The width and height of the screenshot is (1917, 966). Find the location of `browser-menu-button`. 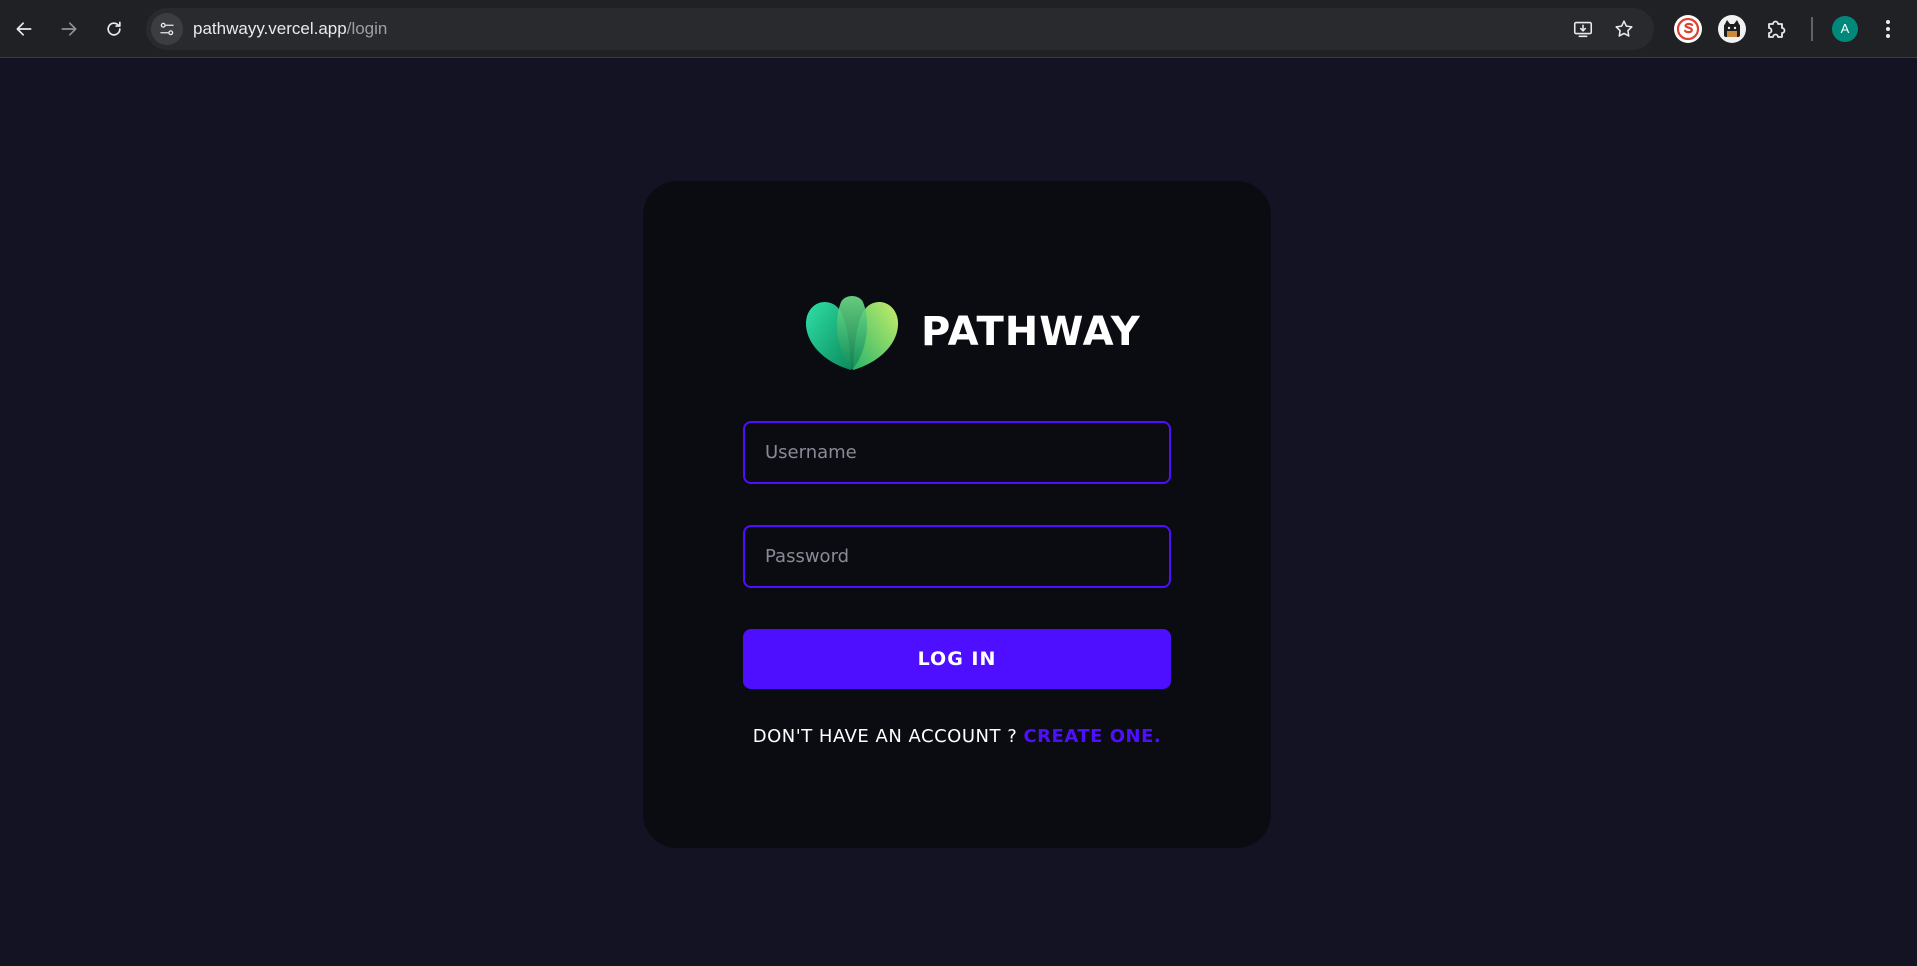

browser-menu-button is located at coordinates (1888, 29).